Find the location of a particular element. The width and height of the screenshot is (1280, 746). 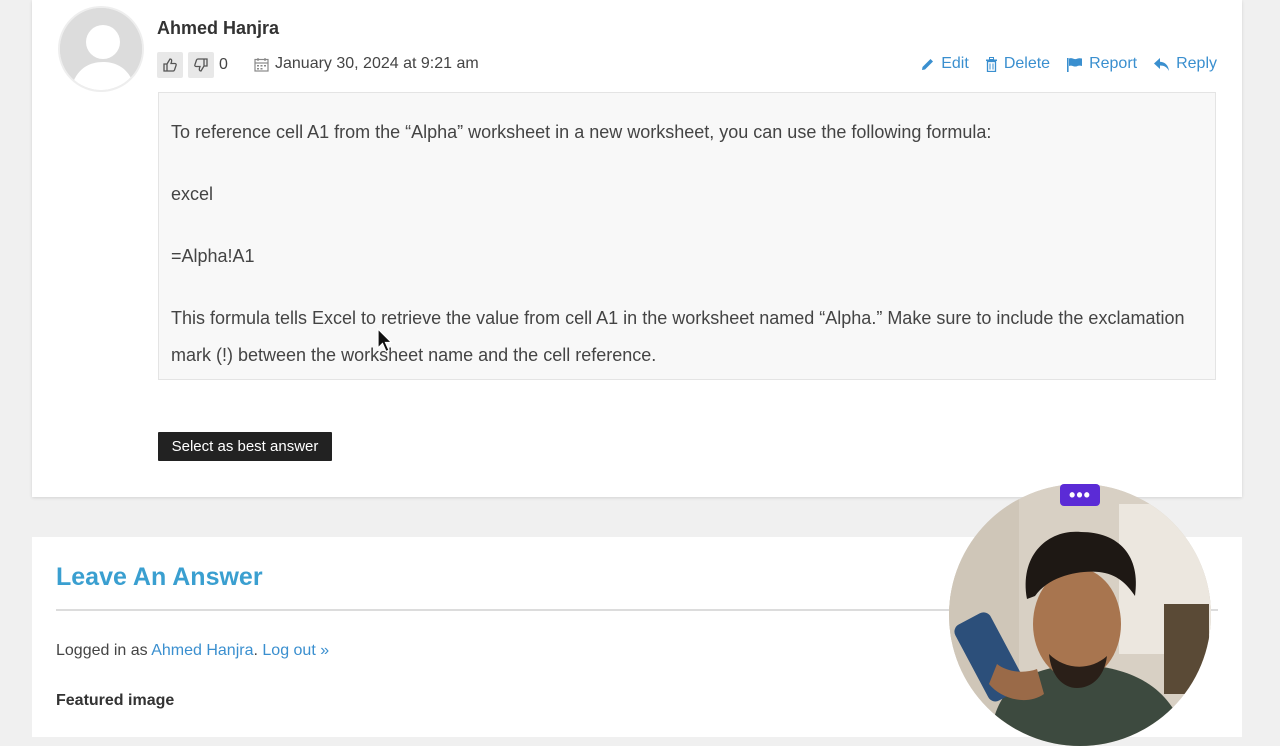

featured-image-label: Featured image is located at coordinates (115, 700).